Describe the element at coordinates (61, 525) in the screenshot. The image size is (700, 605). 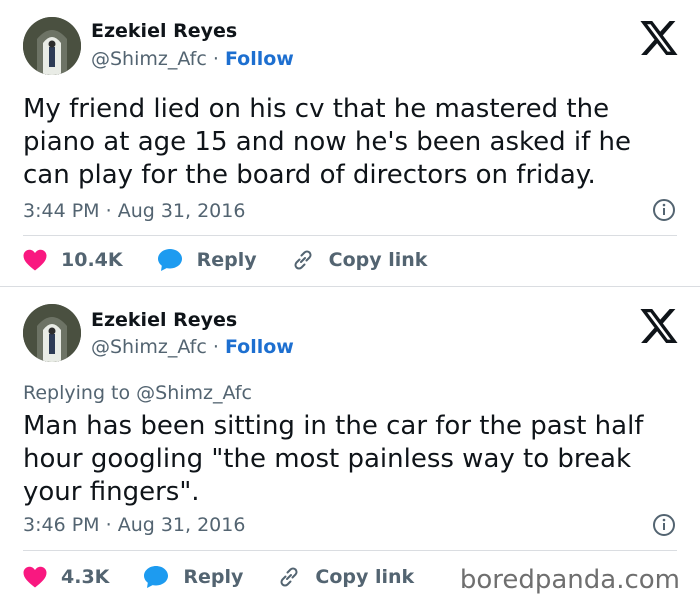
I see `time: 3:46 PM` at that location.